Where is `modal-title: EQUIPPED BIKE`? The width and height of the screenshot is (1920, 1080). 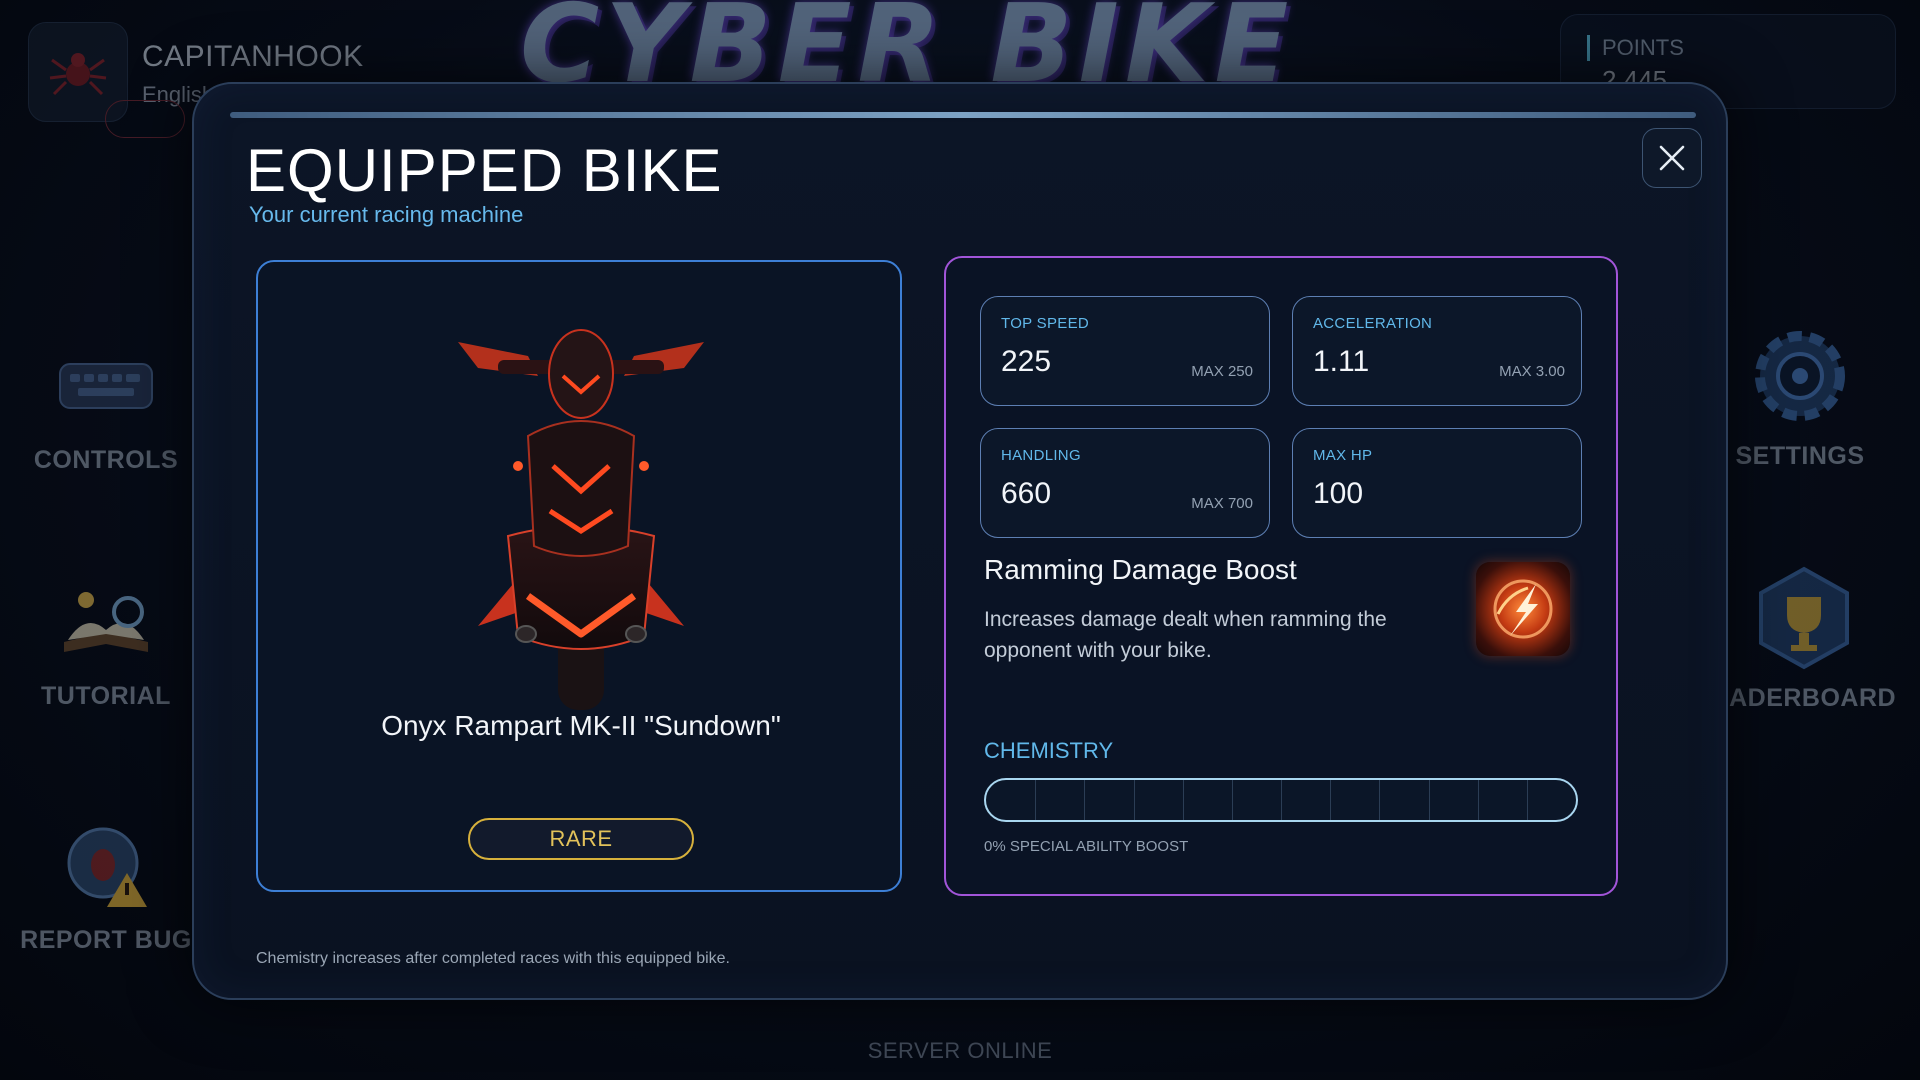 modal-title: EQUIPPED BIKE is located at coordinates (484, 170).